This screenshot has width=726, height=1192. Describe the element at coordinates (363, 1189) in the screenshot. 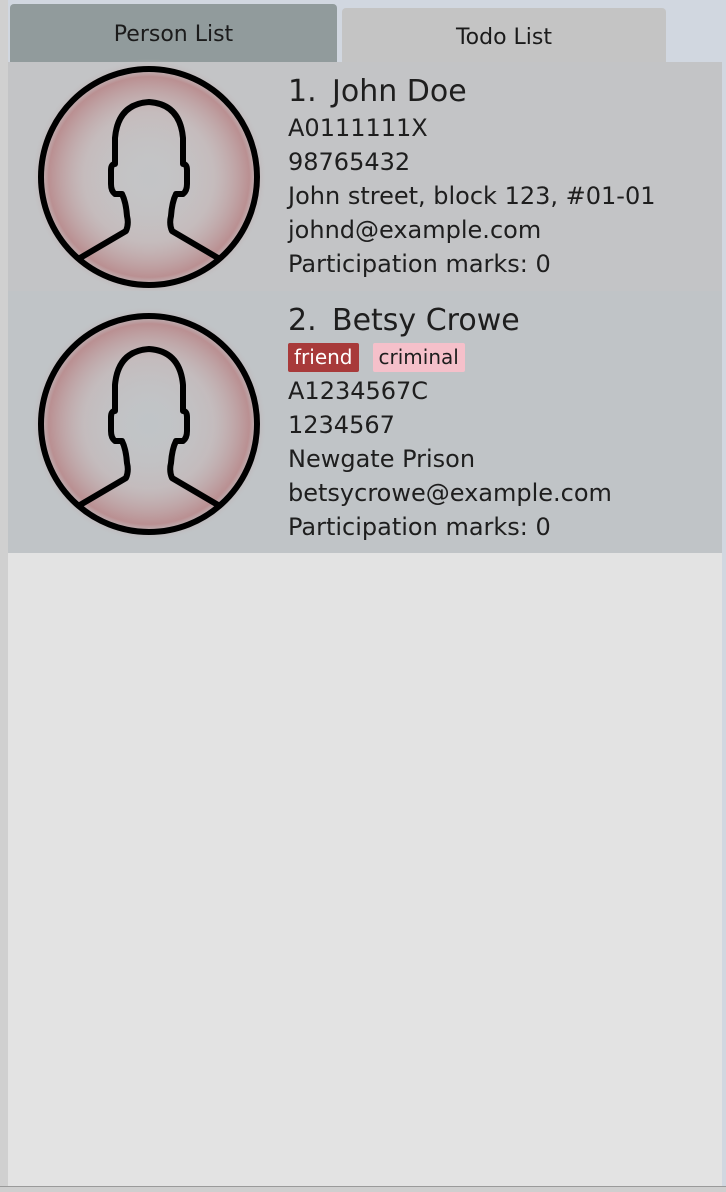

I see `window-bottom-edge` at that location.